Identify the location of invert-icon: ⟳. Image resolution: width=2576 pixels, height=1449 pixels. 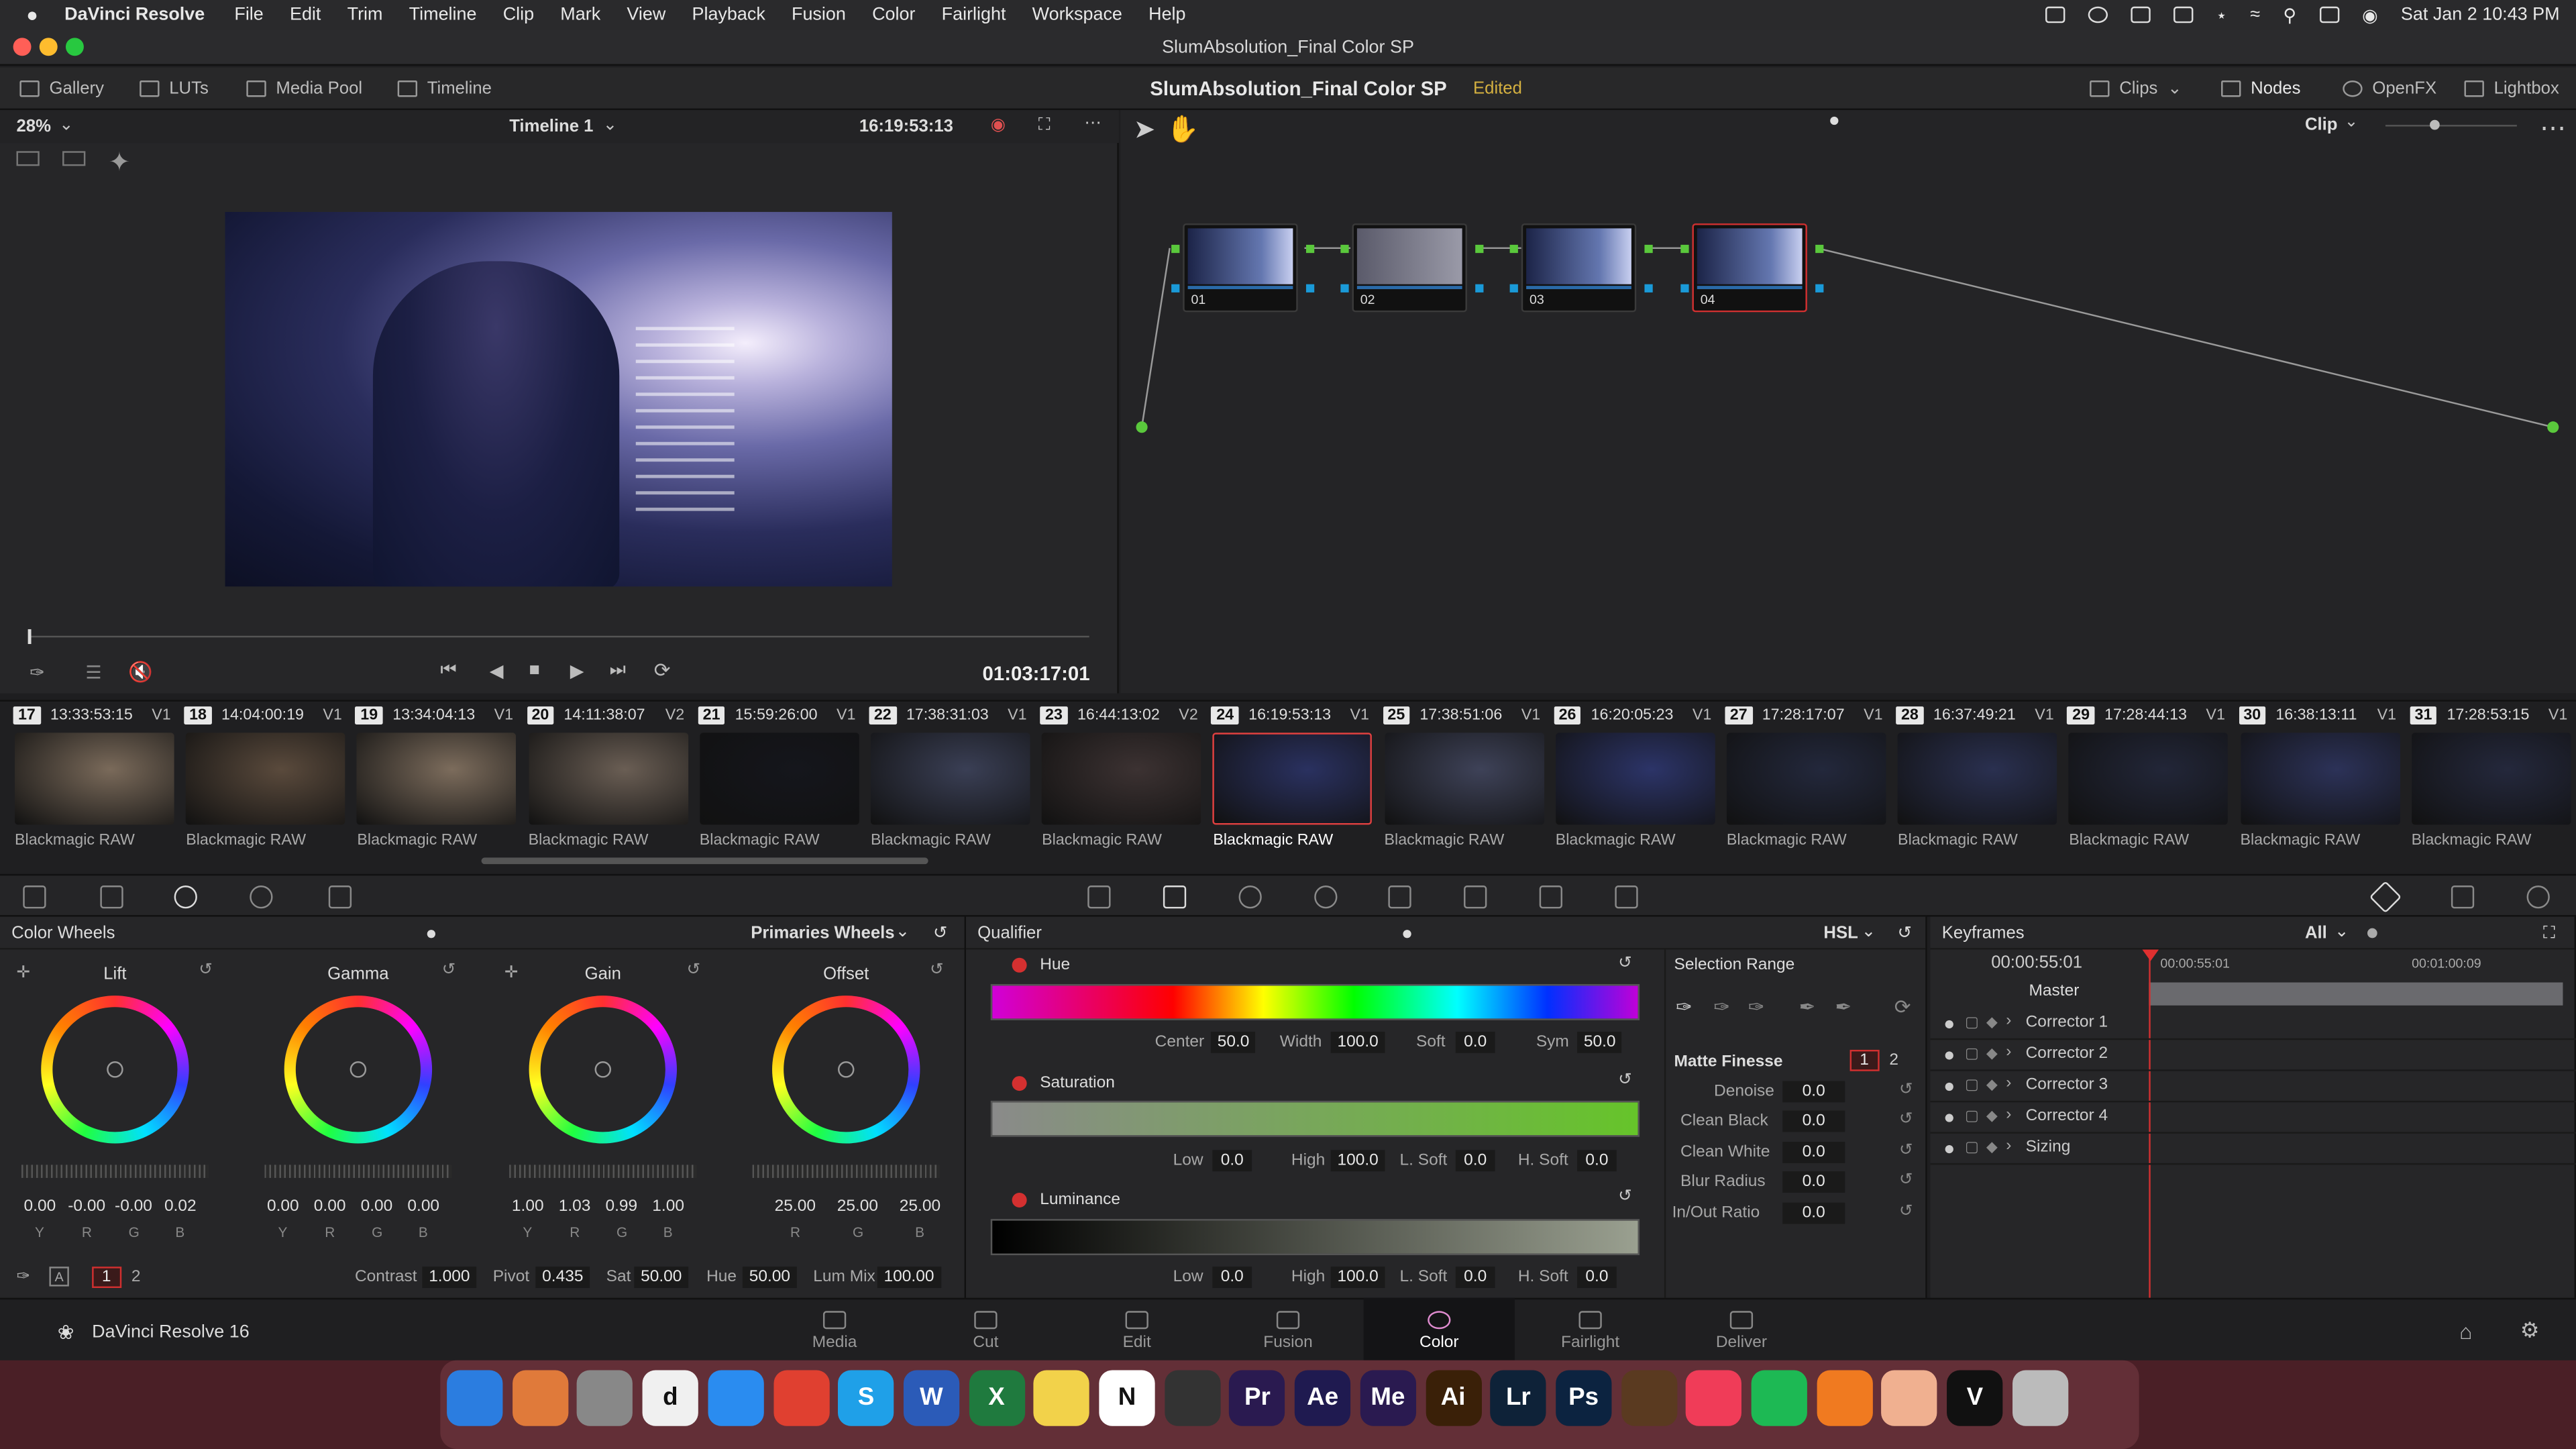
(1902, 1007).